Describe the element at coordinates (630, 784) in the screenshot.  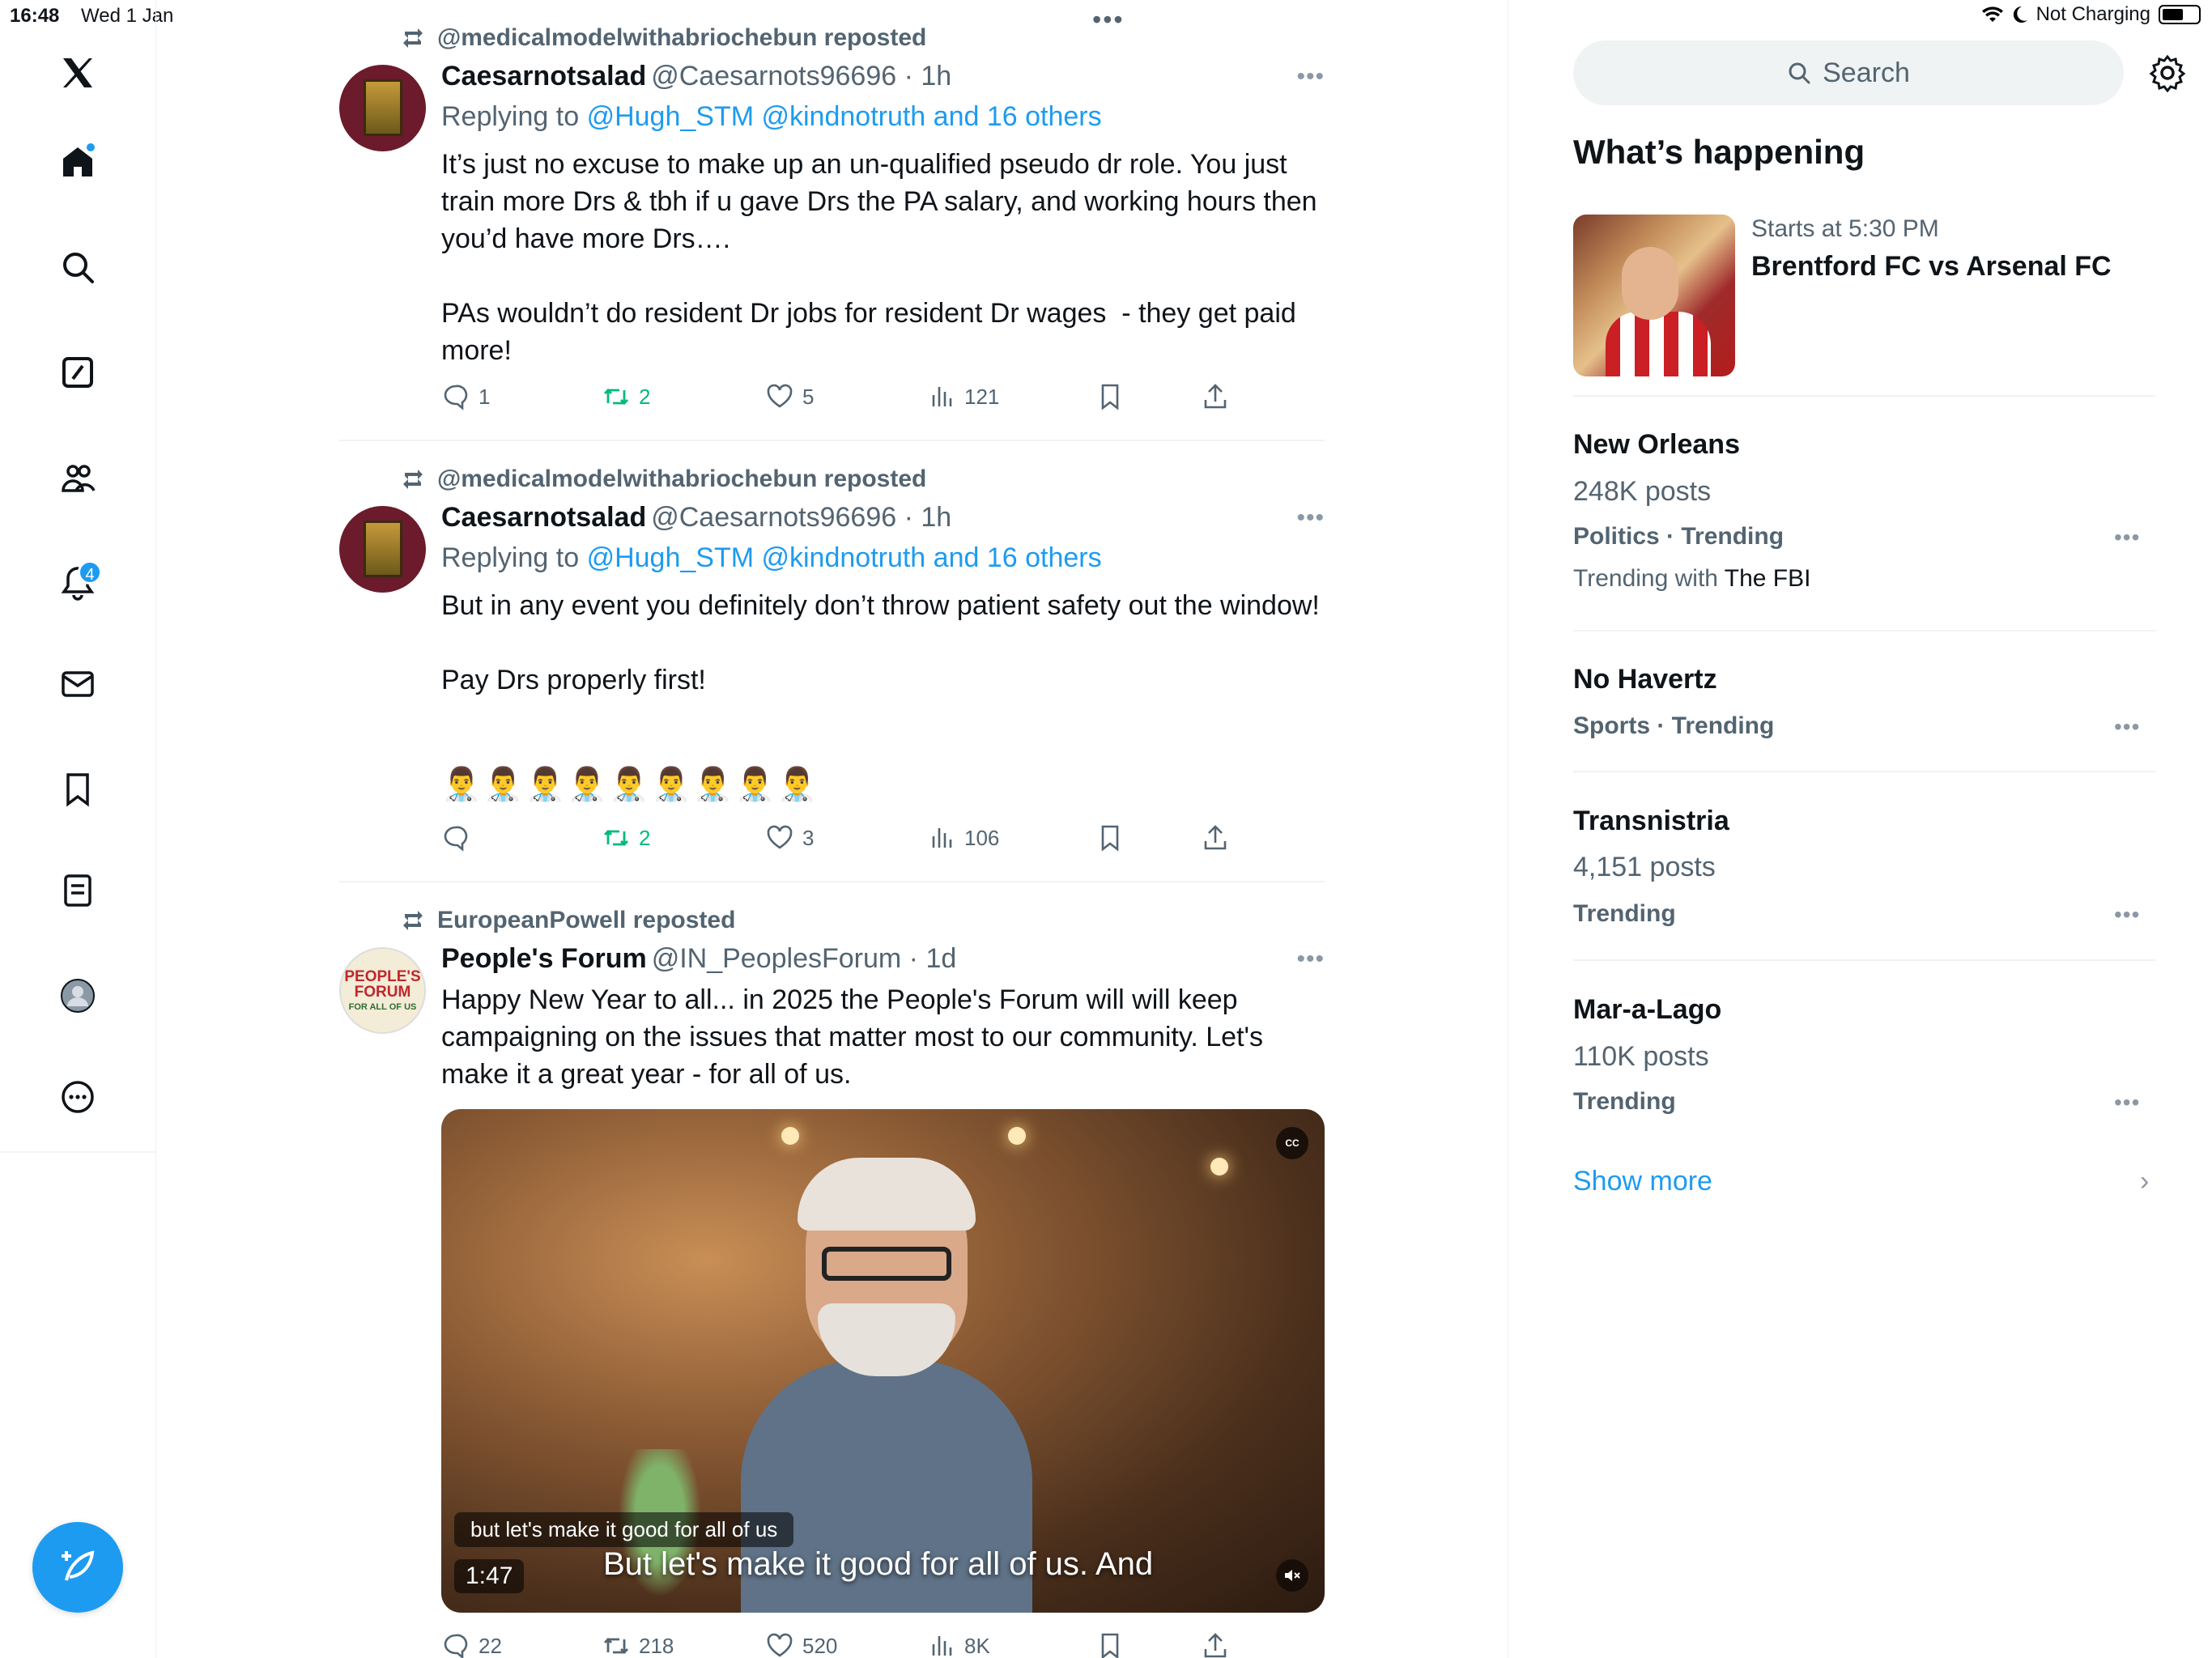
I see `tweet-emojis: 👨‍⚕️👨‍⚕️👨‍⚕️👨‍⚕️👨‍⚕️👨‍⚕️👨‍⚕️👨‍⚕️👨‍⚕️` at that location.